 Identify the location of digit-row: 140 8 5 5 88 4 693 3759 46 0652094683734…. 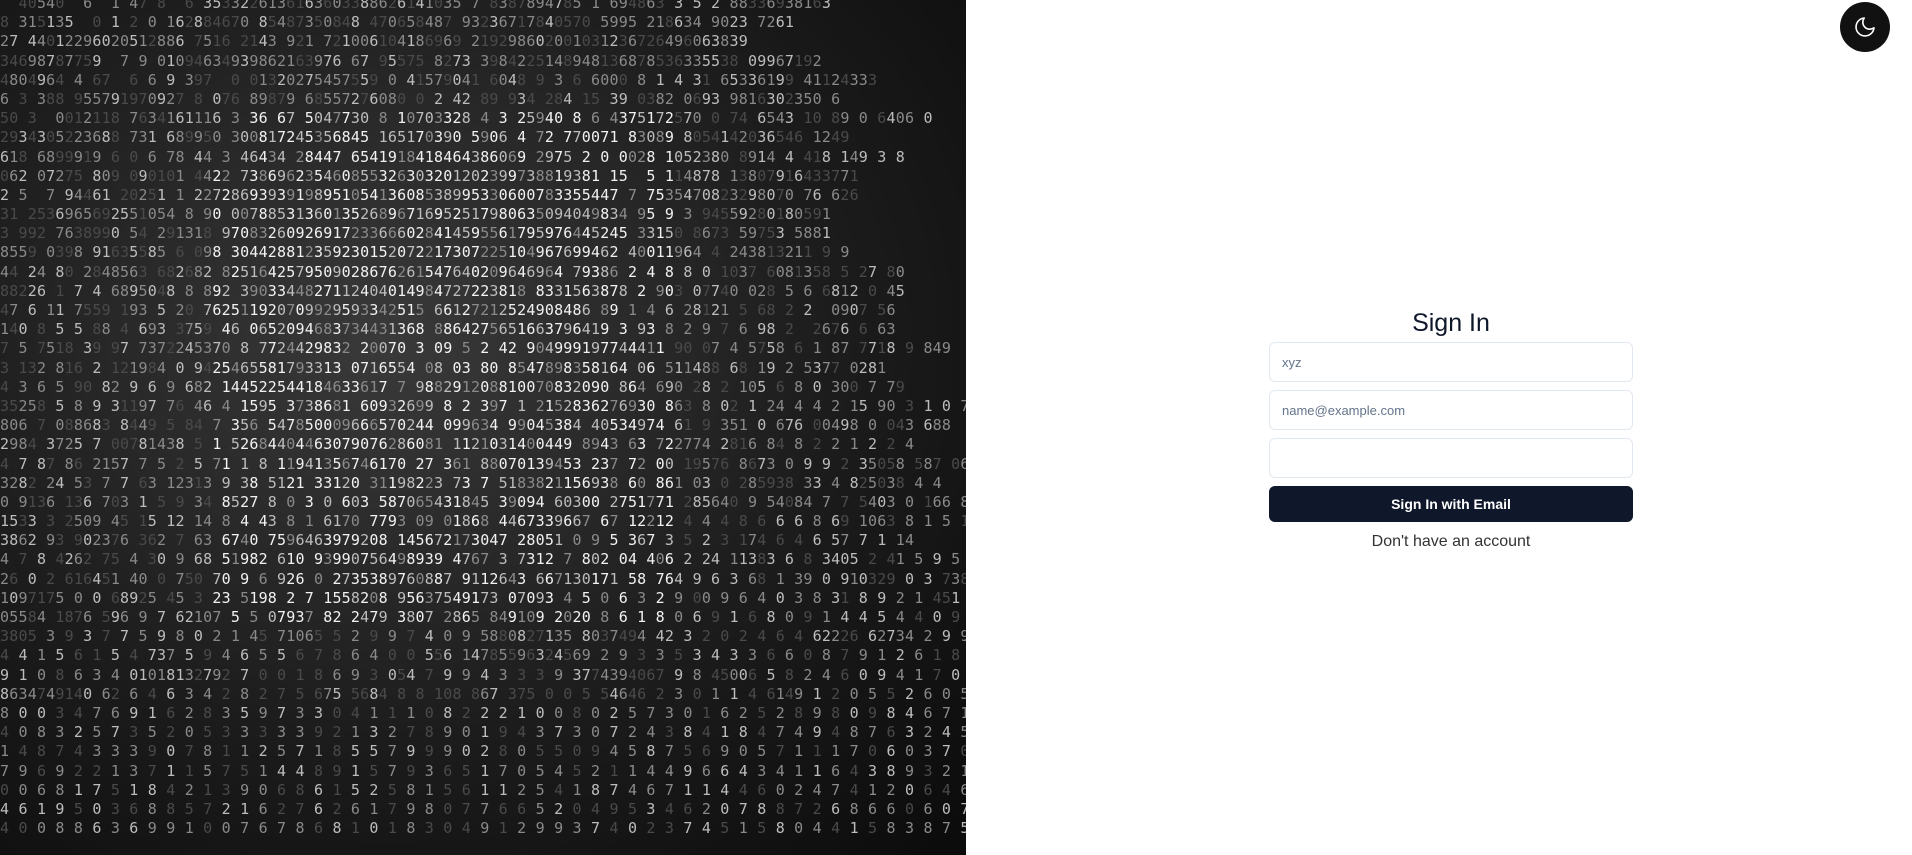
(448, 329).